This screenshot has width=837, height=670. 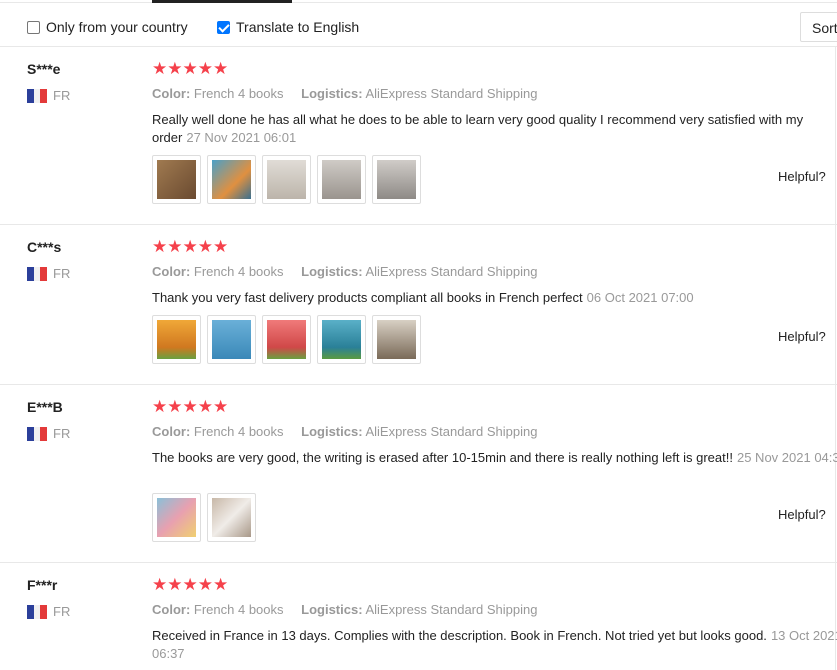 I want to click on top-divider, so click(x=418, y=2).